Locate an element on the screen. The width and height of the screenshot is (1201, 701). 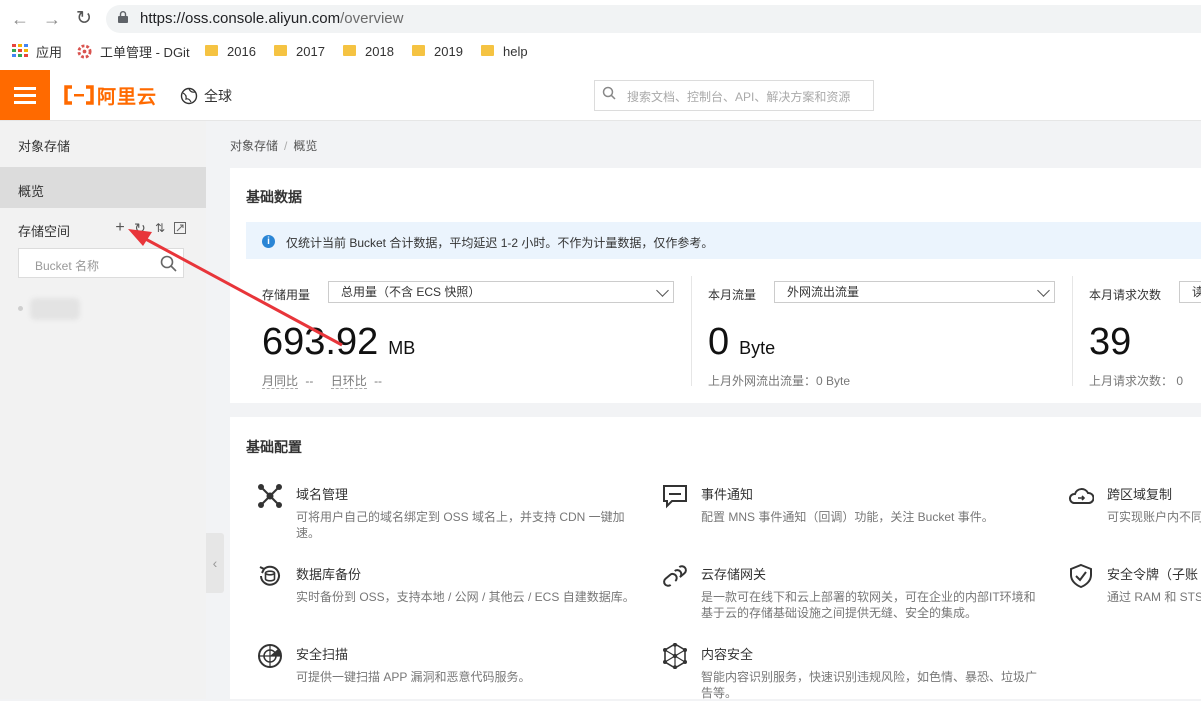
sidebar-collapse-chevron-icon: ‹ is located at coordinates (215, 563).